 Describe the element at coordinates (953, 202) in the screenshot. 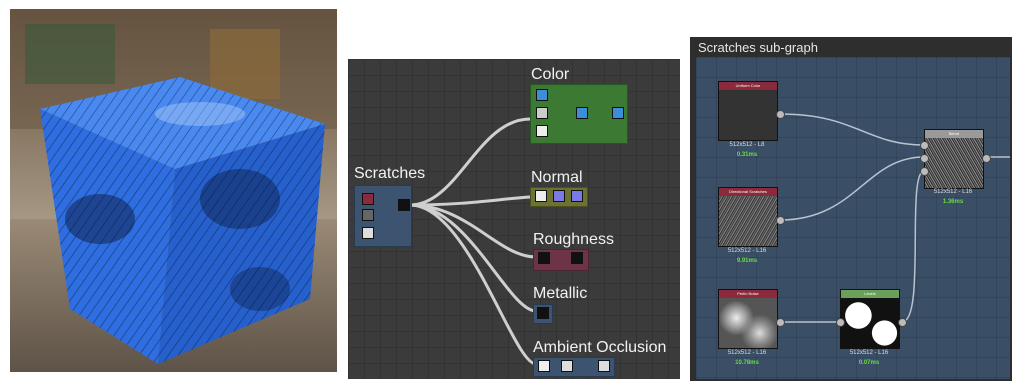

I see `blend-time: 1.36ms` at that location.